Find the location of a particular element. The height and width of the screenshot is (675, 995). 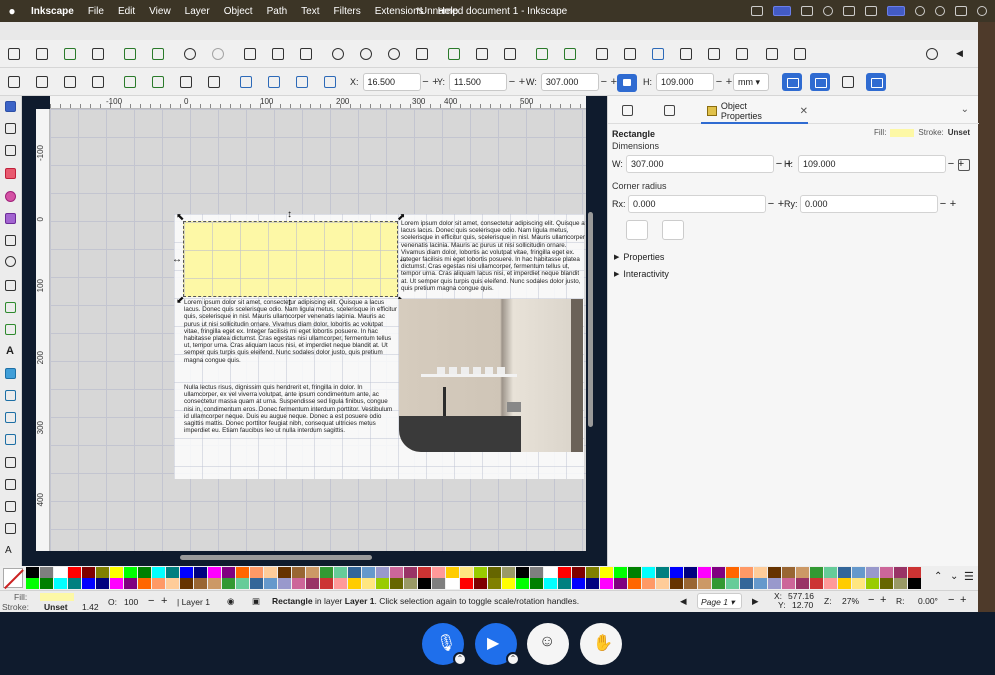

panel-w-input: 307.000 is located at coordinates (700, 164).